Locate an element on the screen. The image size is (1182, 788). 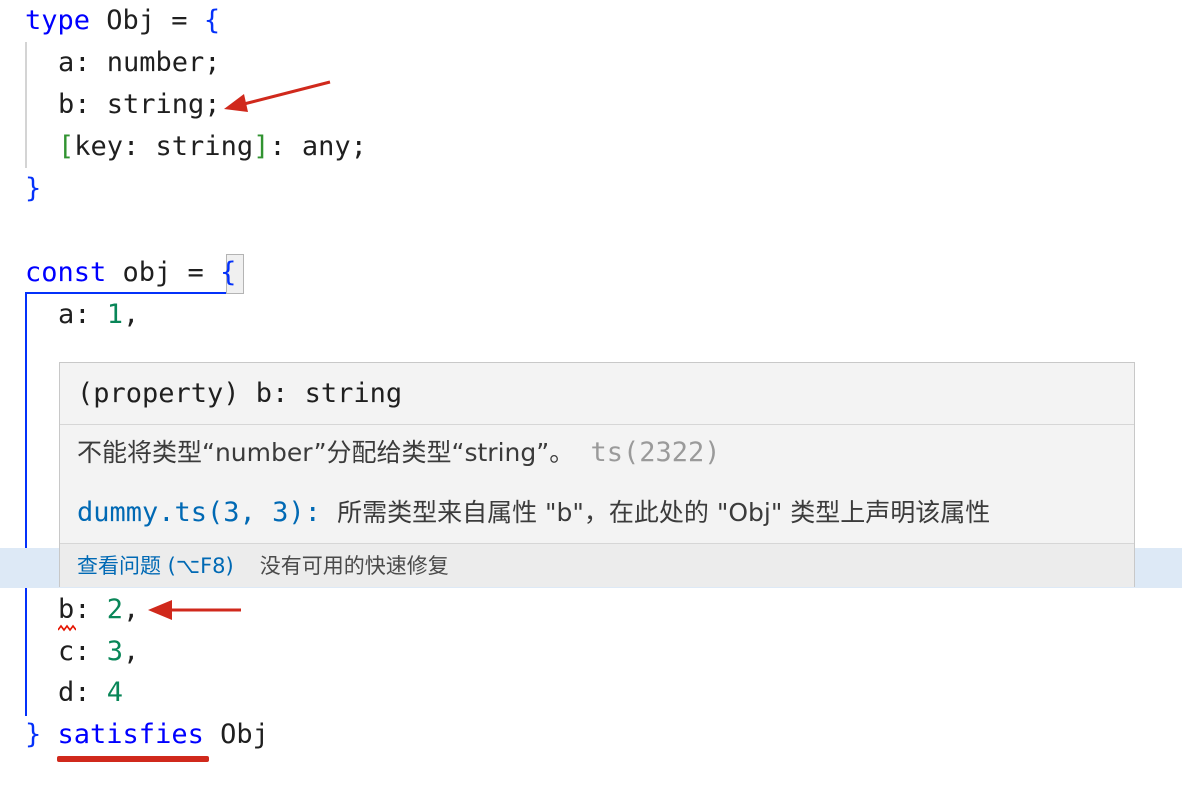
obj-val-d: 4 is located at coordinates (115, 692).